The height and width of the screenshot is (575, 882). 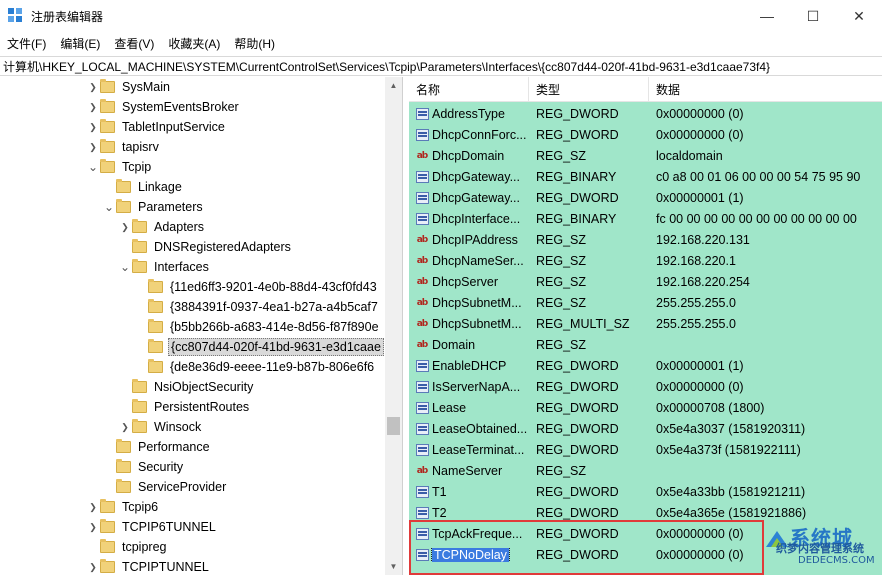 I want to click on tree-node: ⌄ Parameters, so click(x=153, y=207).